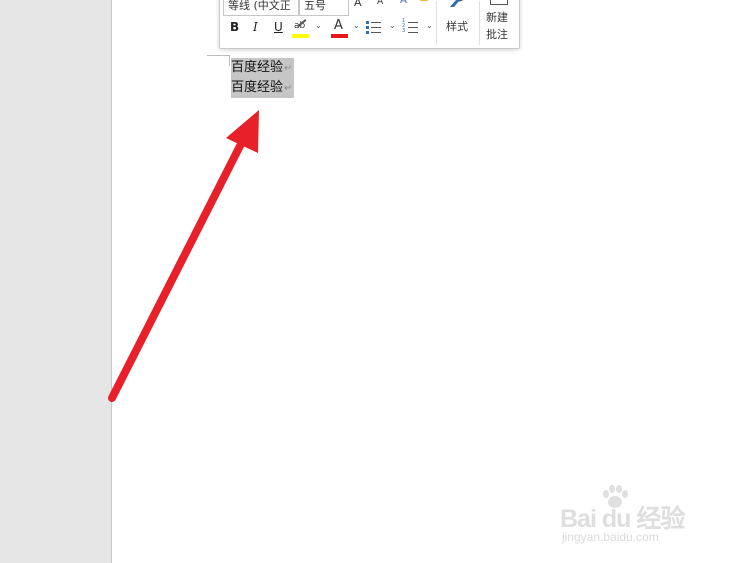  Describe the element at coordinates (499, 2) in the screenshot. I see `comment-icon` at that location.